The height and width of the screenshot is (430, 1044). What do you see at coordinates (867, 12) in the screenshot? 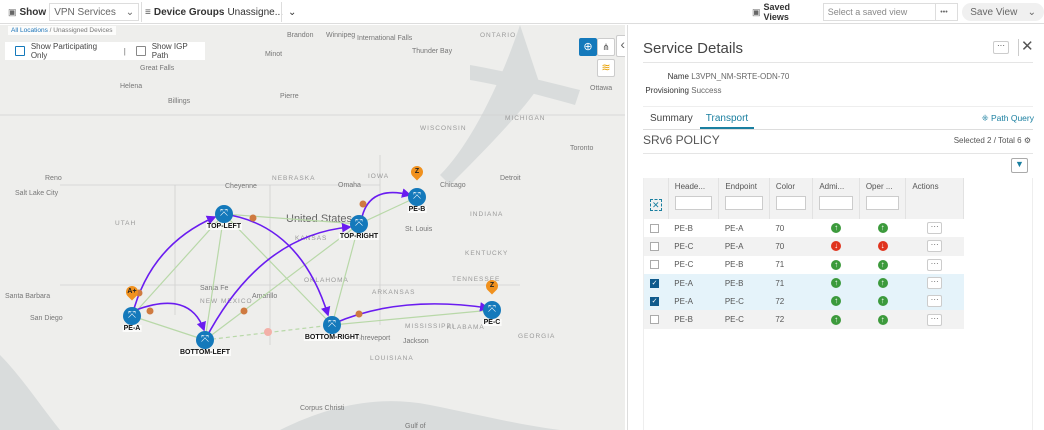
I see `saved-view-placeholder: Select a saved view` at bounding box center [867, 12].